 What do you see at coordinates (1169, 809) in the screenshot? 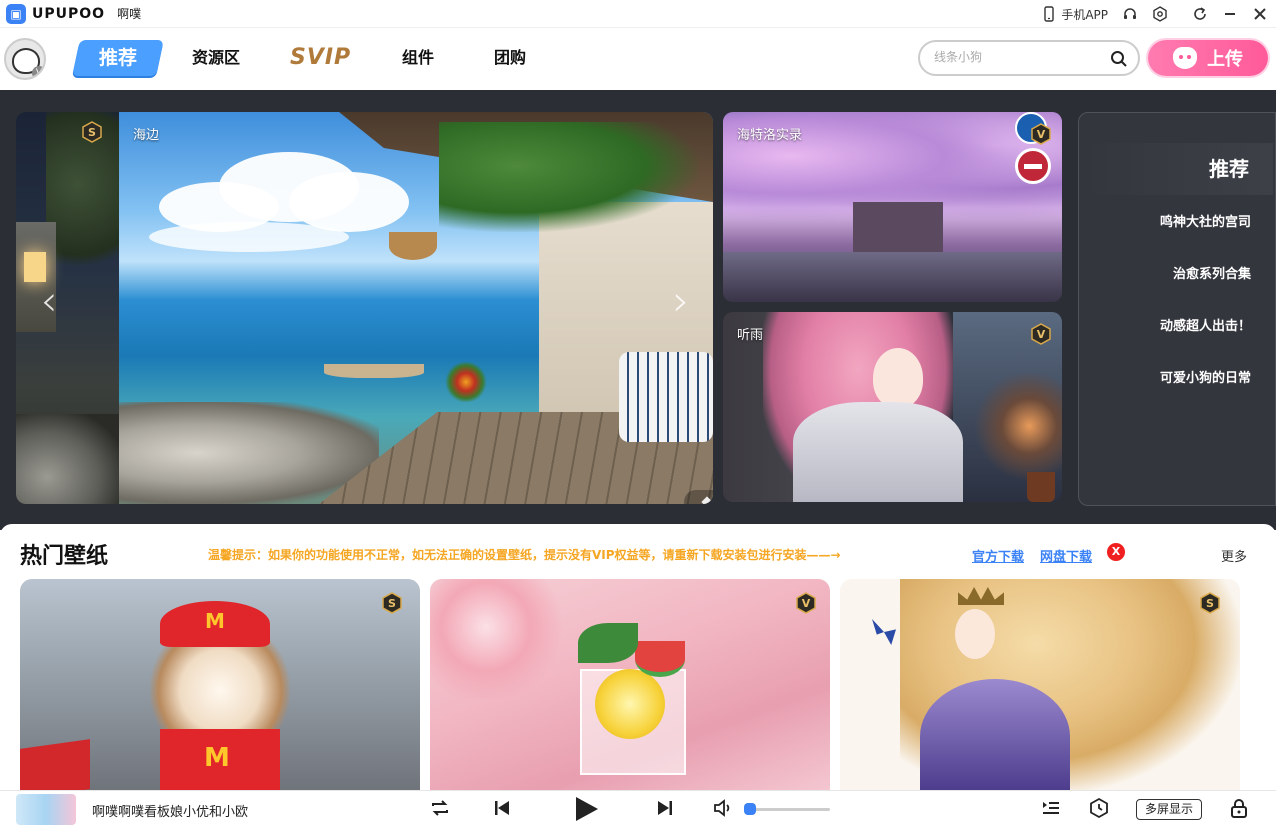
I see `multi-screen-button: 多屏显示` at bounding box center [1169, 809].